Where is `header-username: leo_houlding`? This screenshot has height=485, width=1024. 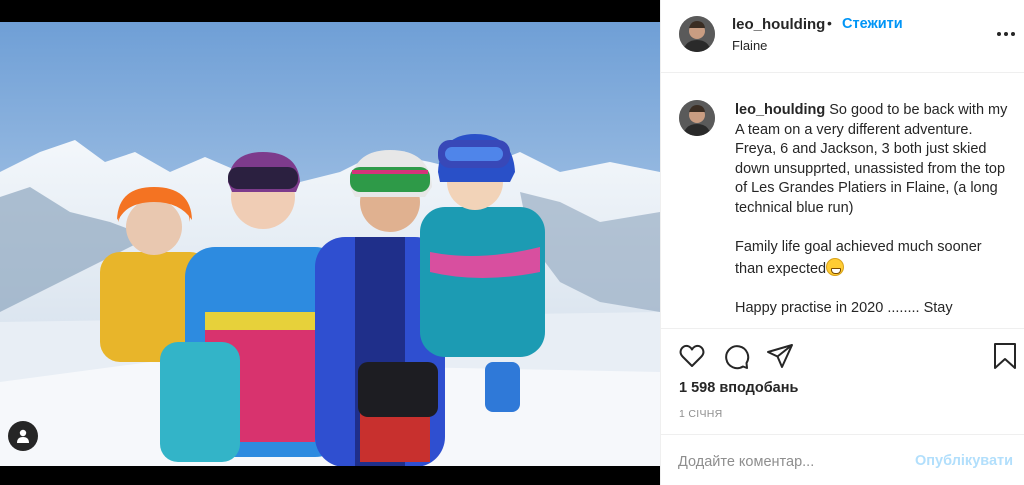 header-username: leo_houlding is located at coordinates (778, 24).